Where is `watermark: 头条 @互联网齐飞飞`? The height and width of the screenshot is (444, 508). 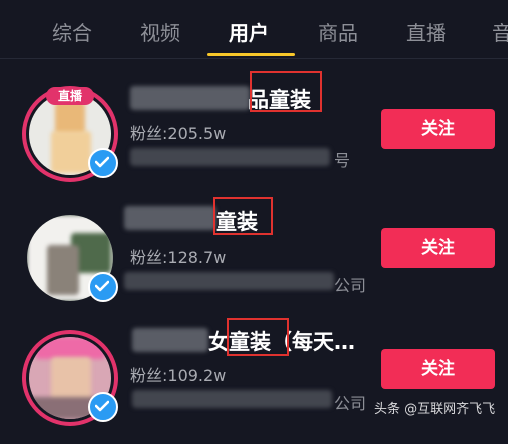 watermark: 头条 @互联网齐飞飞 is located at coordinates (435, 409).